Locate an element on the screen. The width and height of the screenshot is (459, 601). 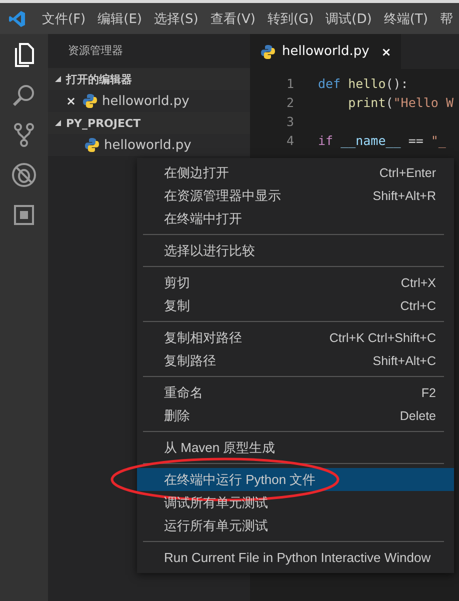
code-line: def hello(): is located at coordinates (363, 83).